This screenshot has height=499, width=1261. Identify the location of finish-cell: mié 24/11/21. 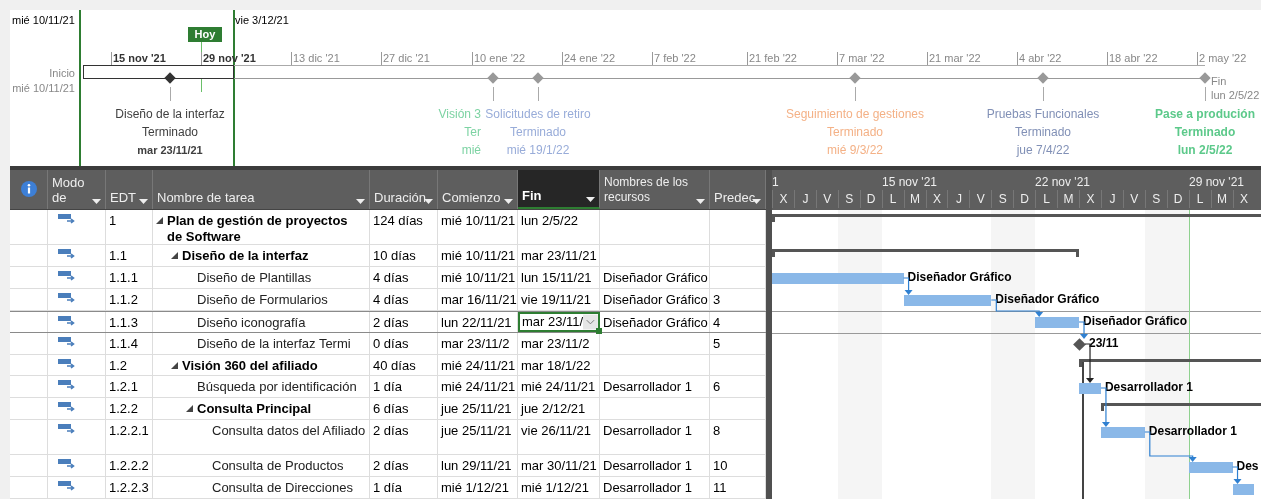
(559, 387).